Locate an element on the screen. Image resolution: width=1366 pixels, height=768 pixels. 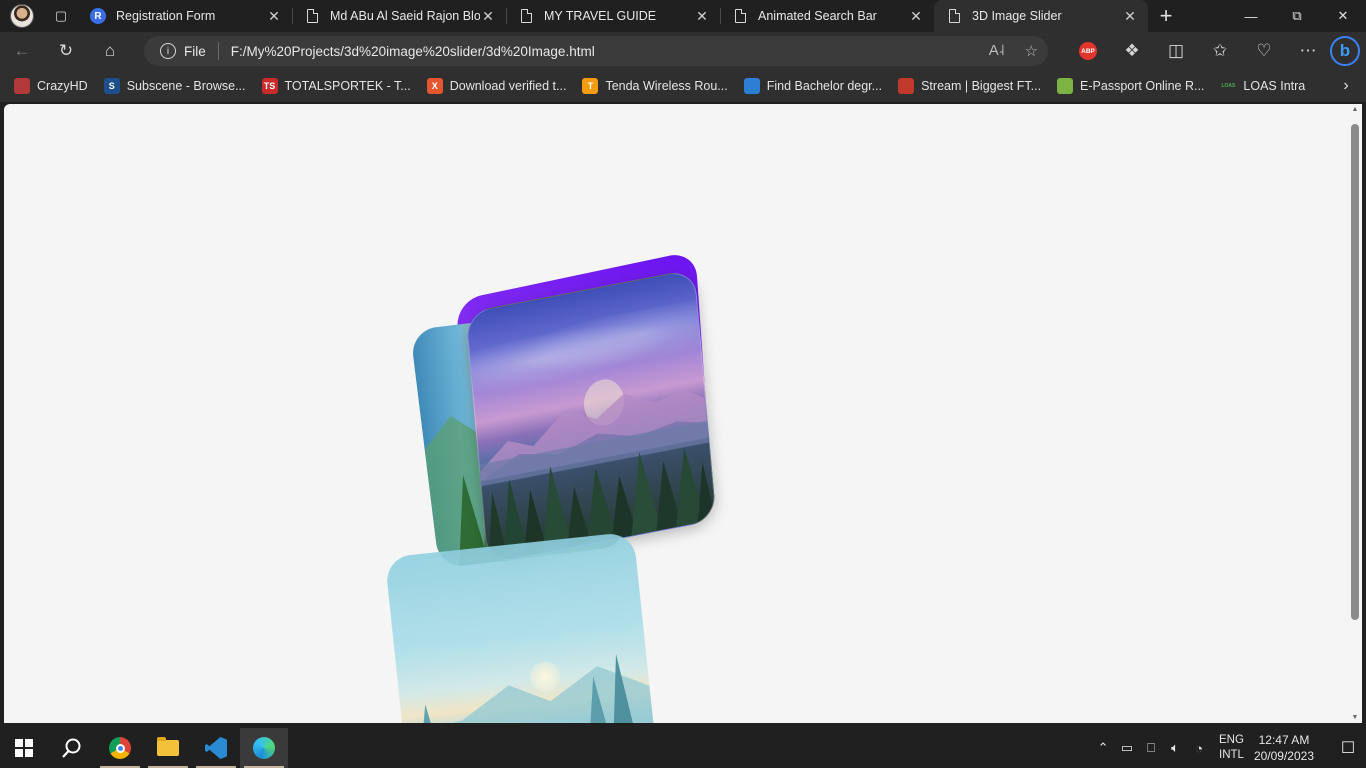
chevron-up-icon: ⌃ is located at coordinates (1103, 748).